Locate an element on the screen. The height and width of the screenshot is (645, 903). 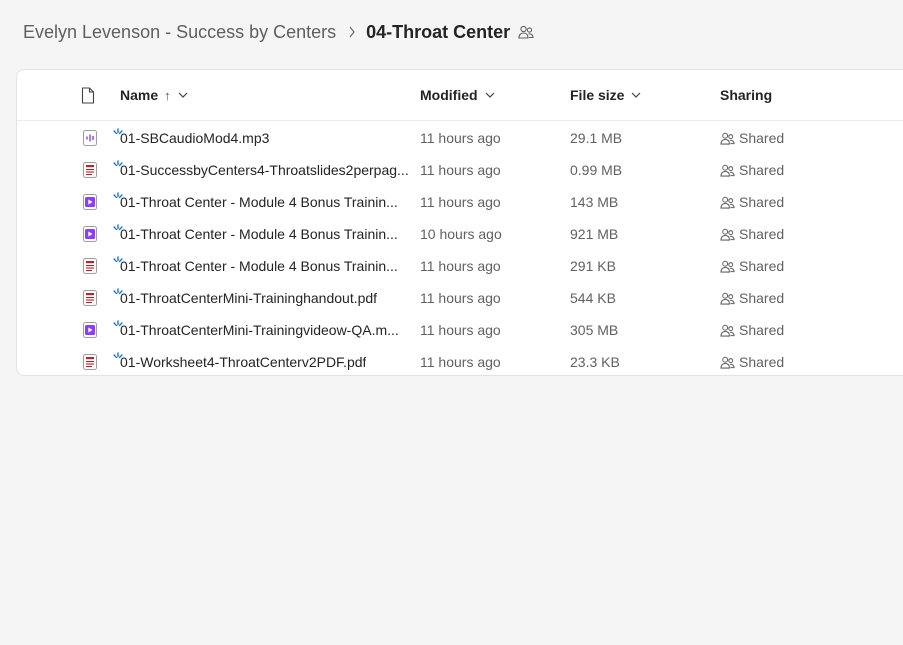
file-modified: 10 hours ago is located at coordinates (461, 234).